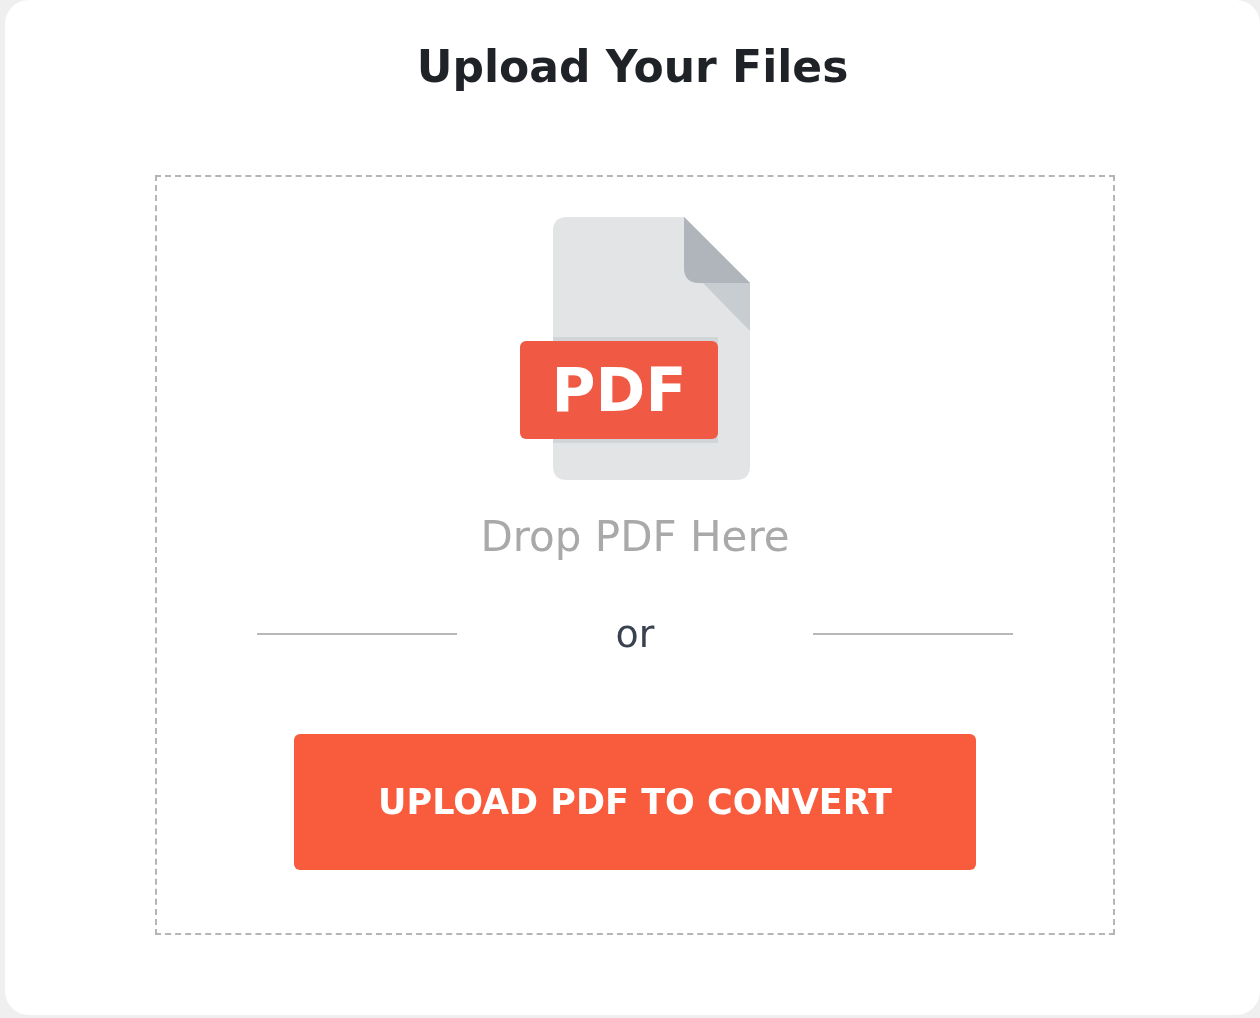 Image resolution: width=1260 pixels, height=1018 pixels. Describe the element at coordinates (635, 537) in the screenshot. I see `drop-hint: Drop PDF Here` at that location.